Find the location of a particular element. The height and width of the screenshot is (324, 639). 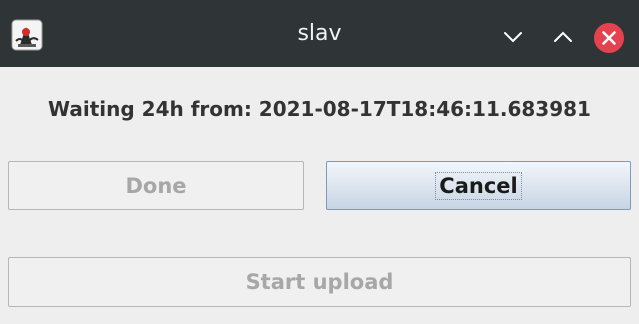

window-title: slav is located at coordinates (319, 33).